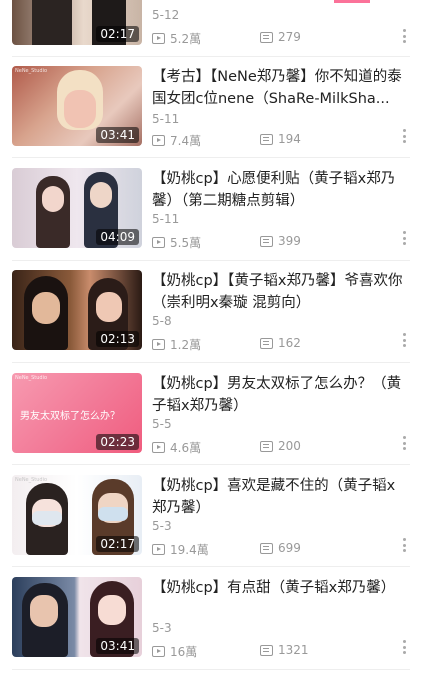  Describe the element at coordinates (186, 141) in the screenshot. I see `view-count: 7.4萬` at that location.